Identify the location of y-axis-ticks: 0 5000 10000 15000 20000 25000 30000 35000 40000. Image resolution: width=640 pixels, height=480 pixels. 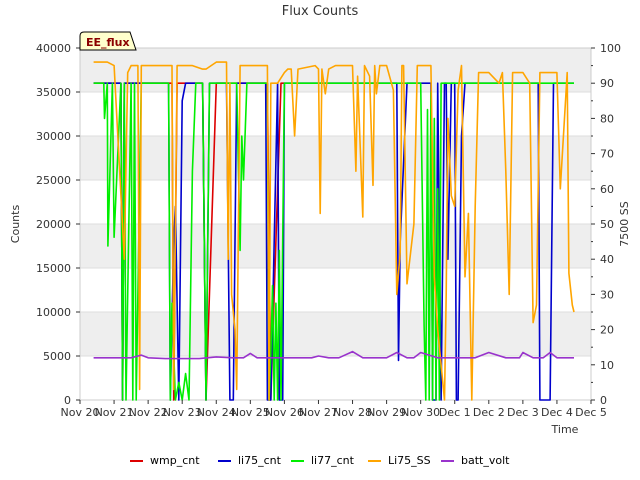
(58, 224).